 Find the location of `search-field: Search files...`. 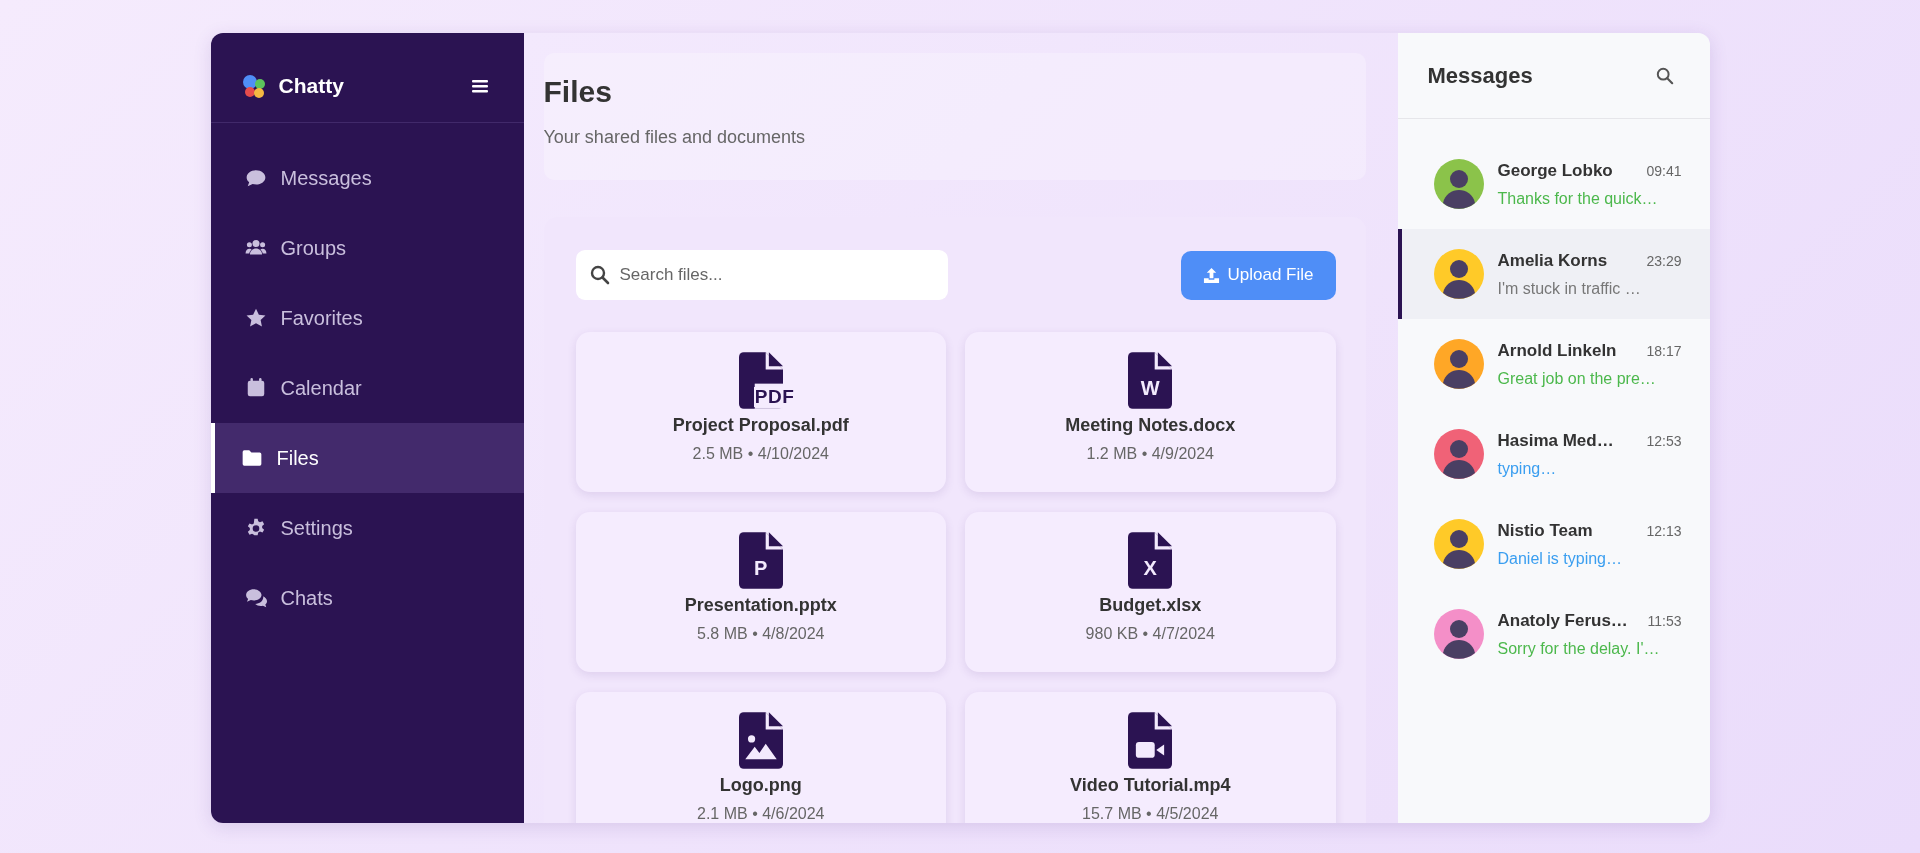

search-field: Search files... is located at coordinates (761, 275).